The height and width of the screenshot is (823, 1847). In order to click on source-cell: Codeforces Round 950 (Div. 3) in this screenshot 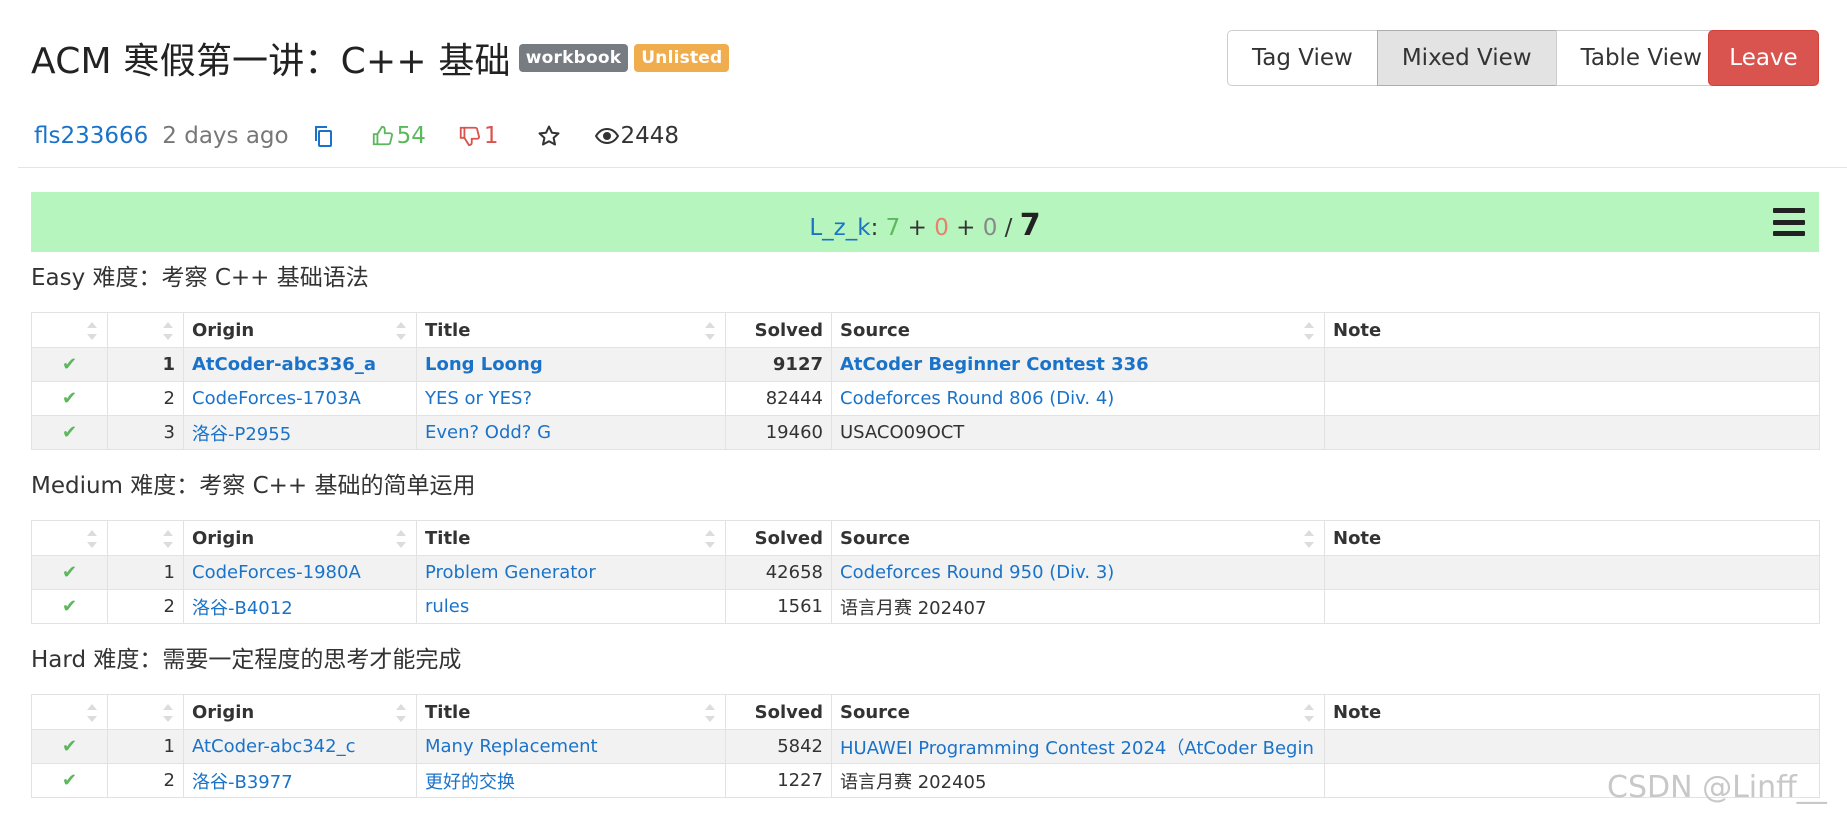, I will do `click(1078, 572)`.